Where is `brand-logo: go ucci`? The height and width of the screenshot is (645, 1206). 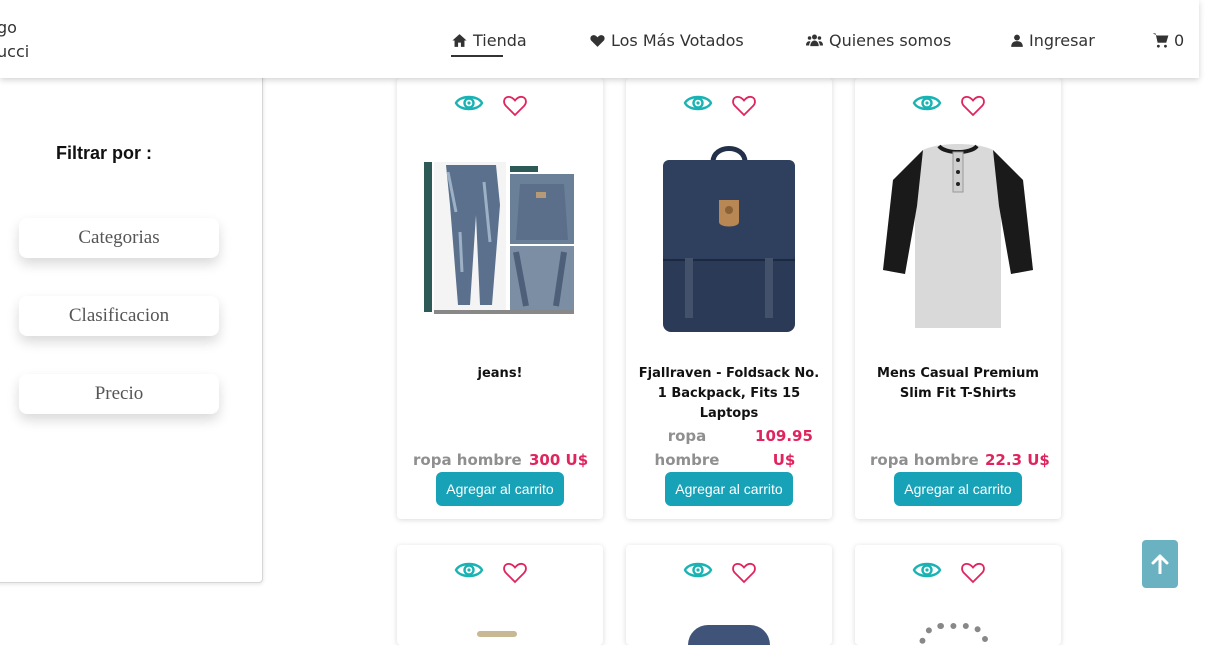
brand-logo: go ucci is located at coordinates (14, 40).